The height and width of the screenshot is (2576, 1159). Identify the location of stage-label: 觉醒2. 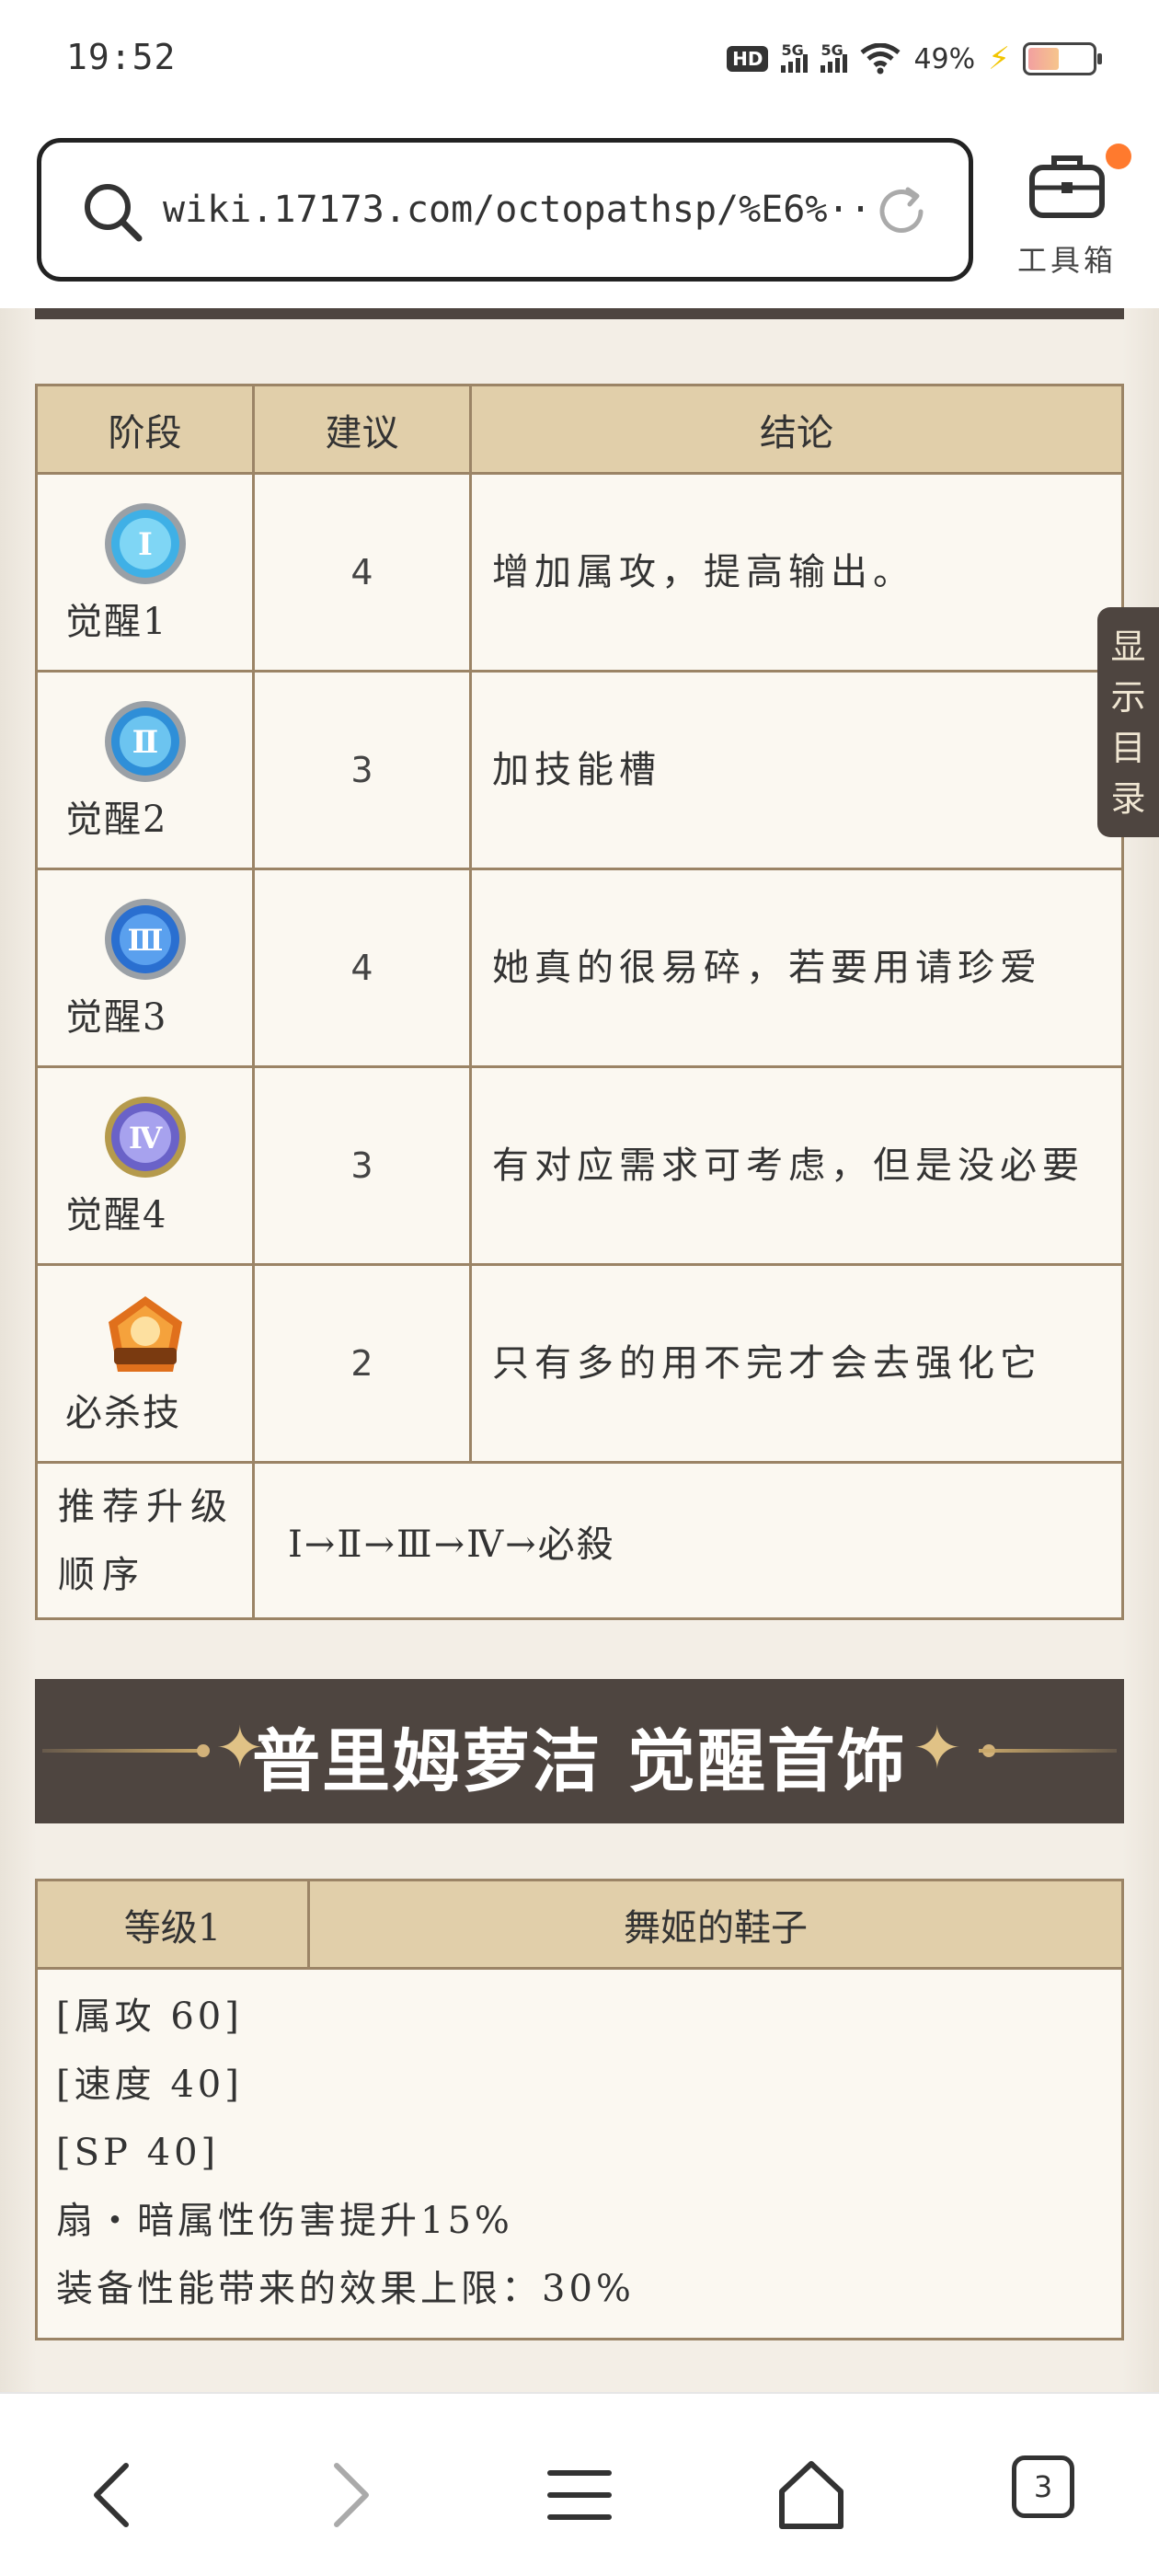
(116, 820).